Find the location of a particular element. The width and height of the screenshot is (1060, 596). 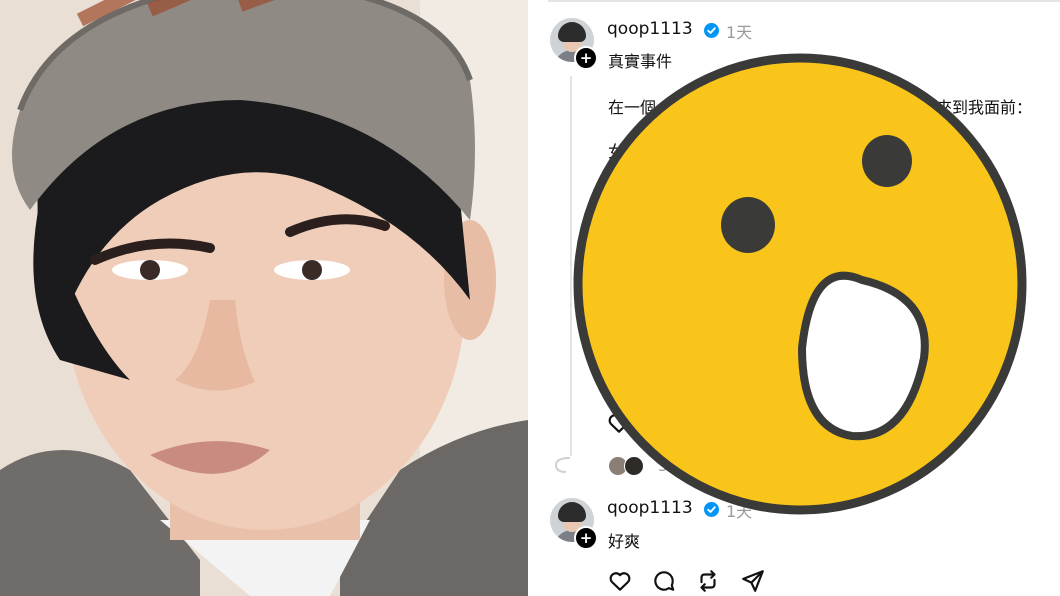

verified-badge-icon is located at coordinates (711, 30).